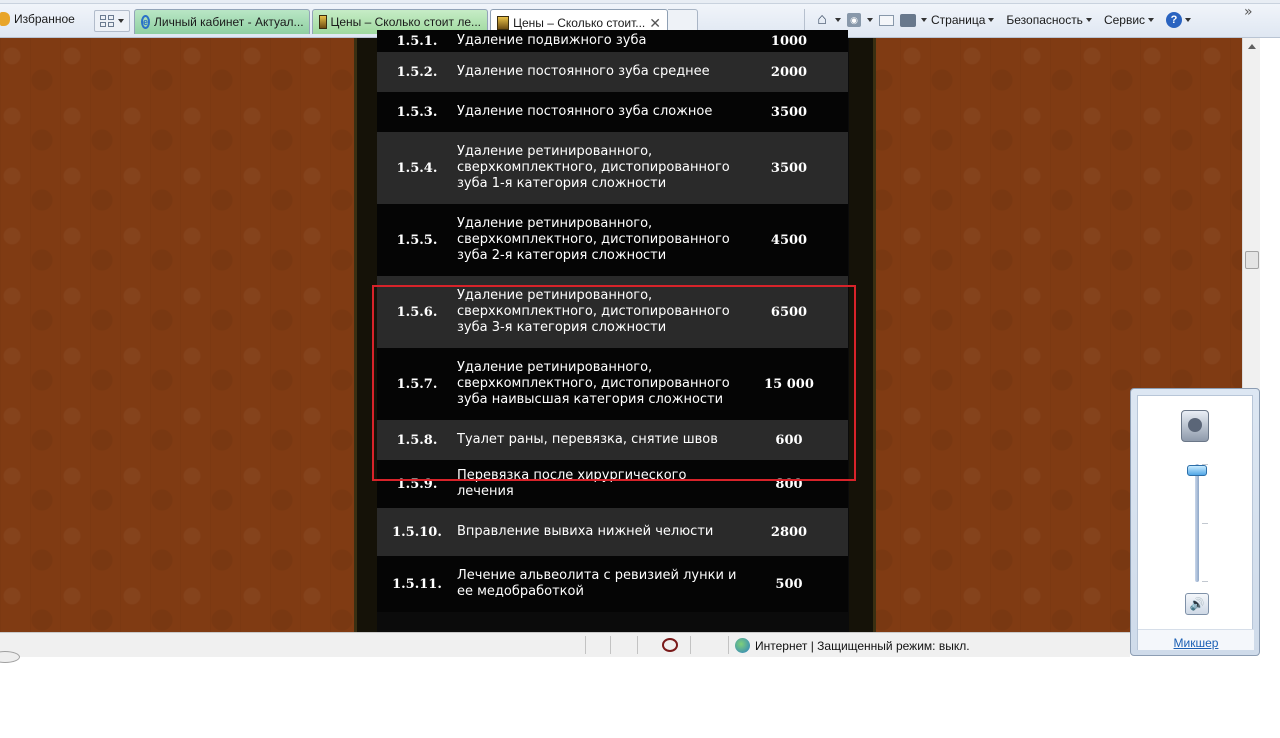  Describe the element at coordinates (1270, 388) in the screenshot. I see `window-edge` at that location.